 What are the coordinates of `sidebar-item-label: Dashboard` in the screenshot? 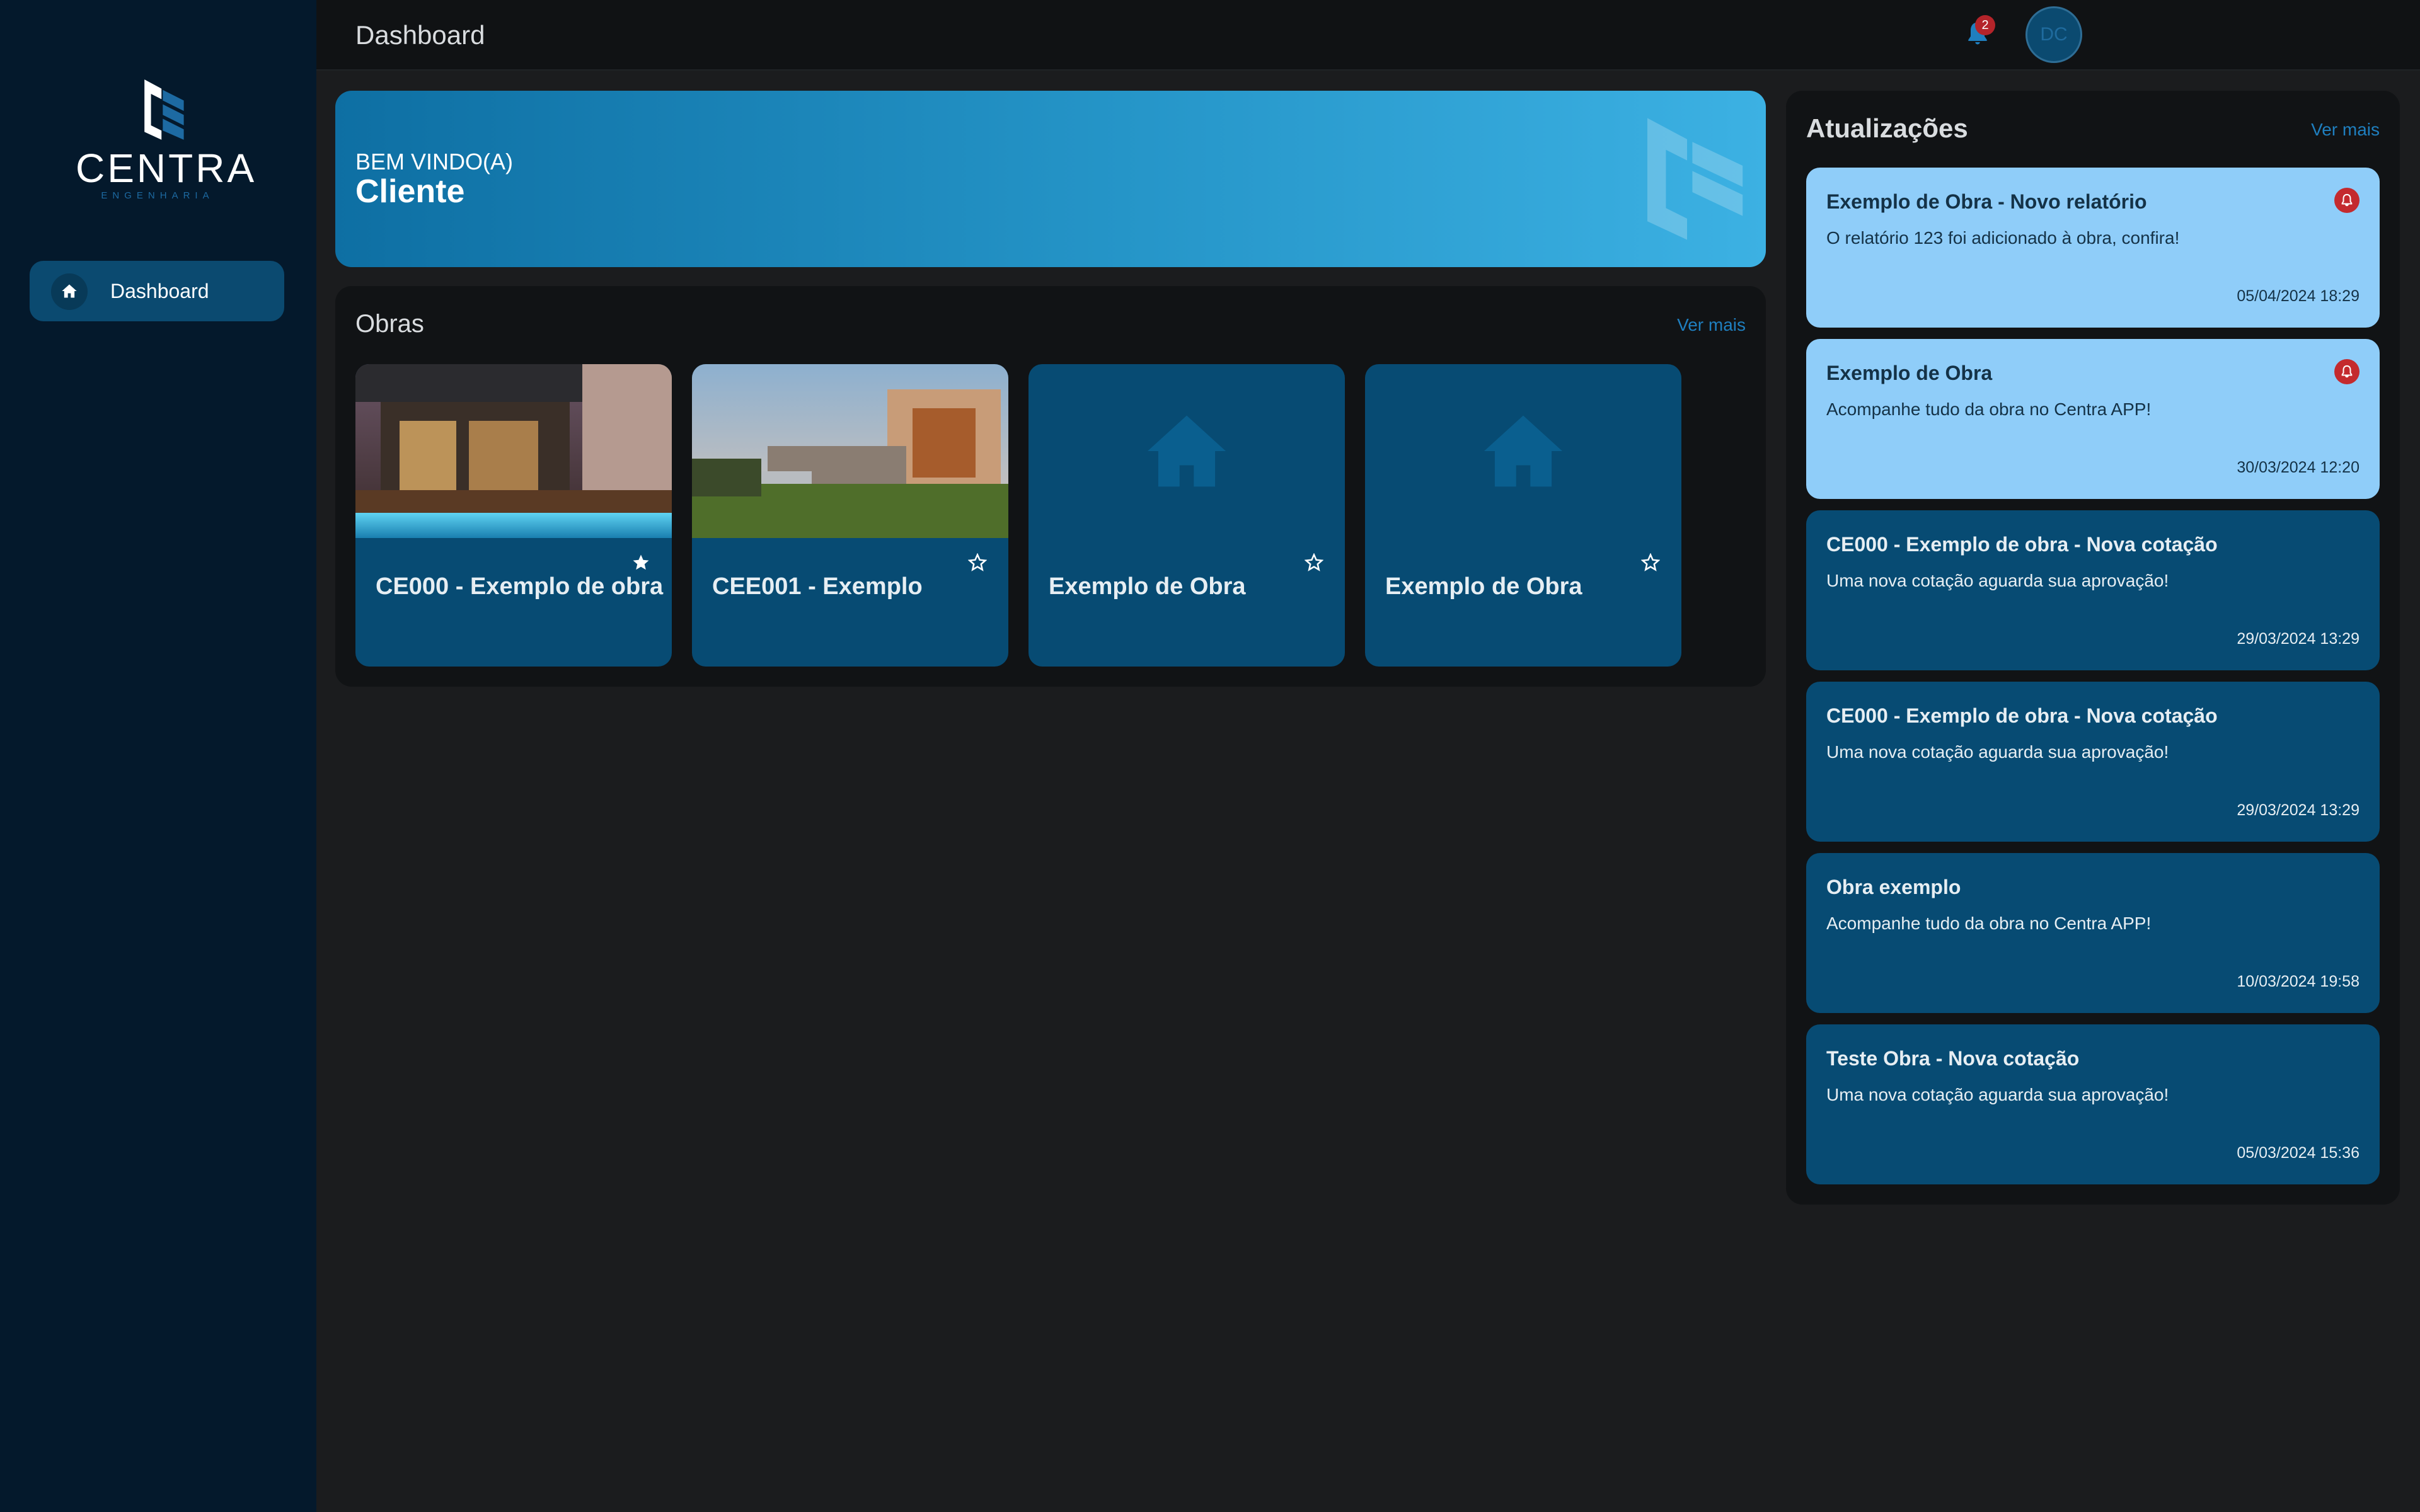 It's located at (159, 291).